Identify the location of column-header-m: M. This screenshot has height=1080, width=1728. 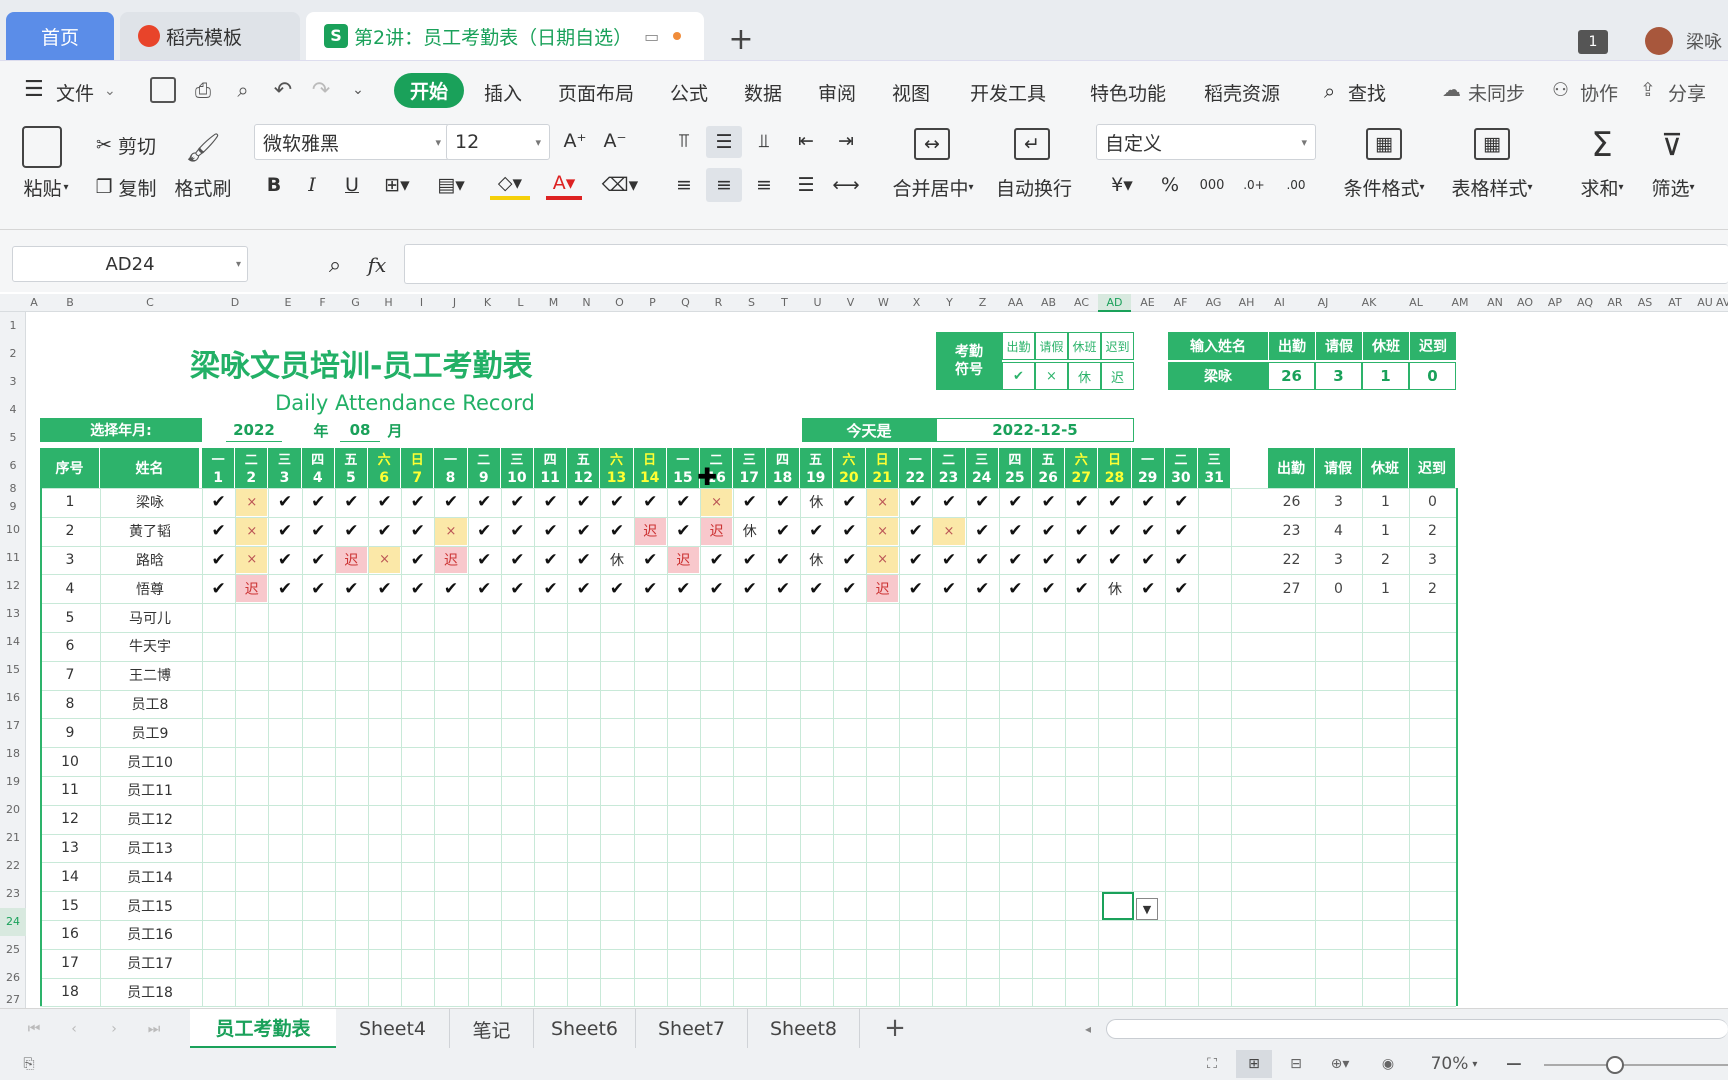
(553, 303).